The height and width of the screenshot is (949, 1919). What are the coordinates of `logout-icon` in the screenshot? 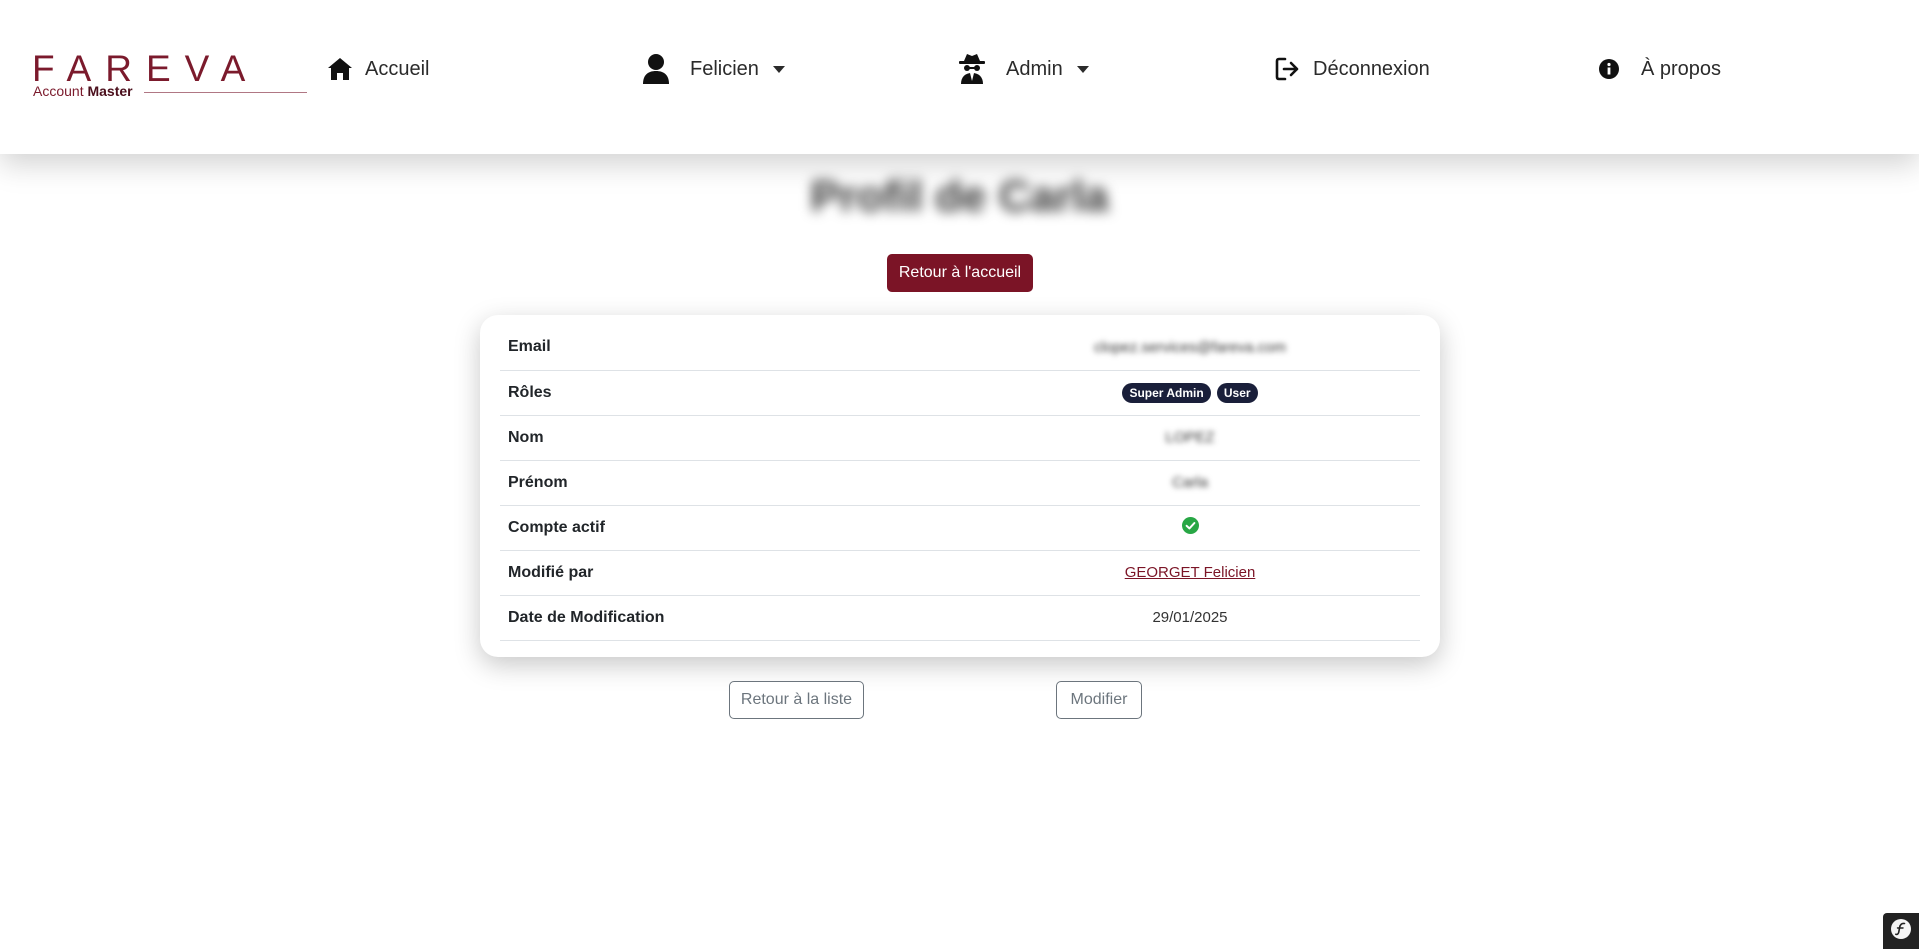 It's located at (1288, 69).